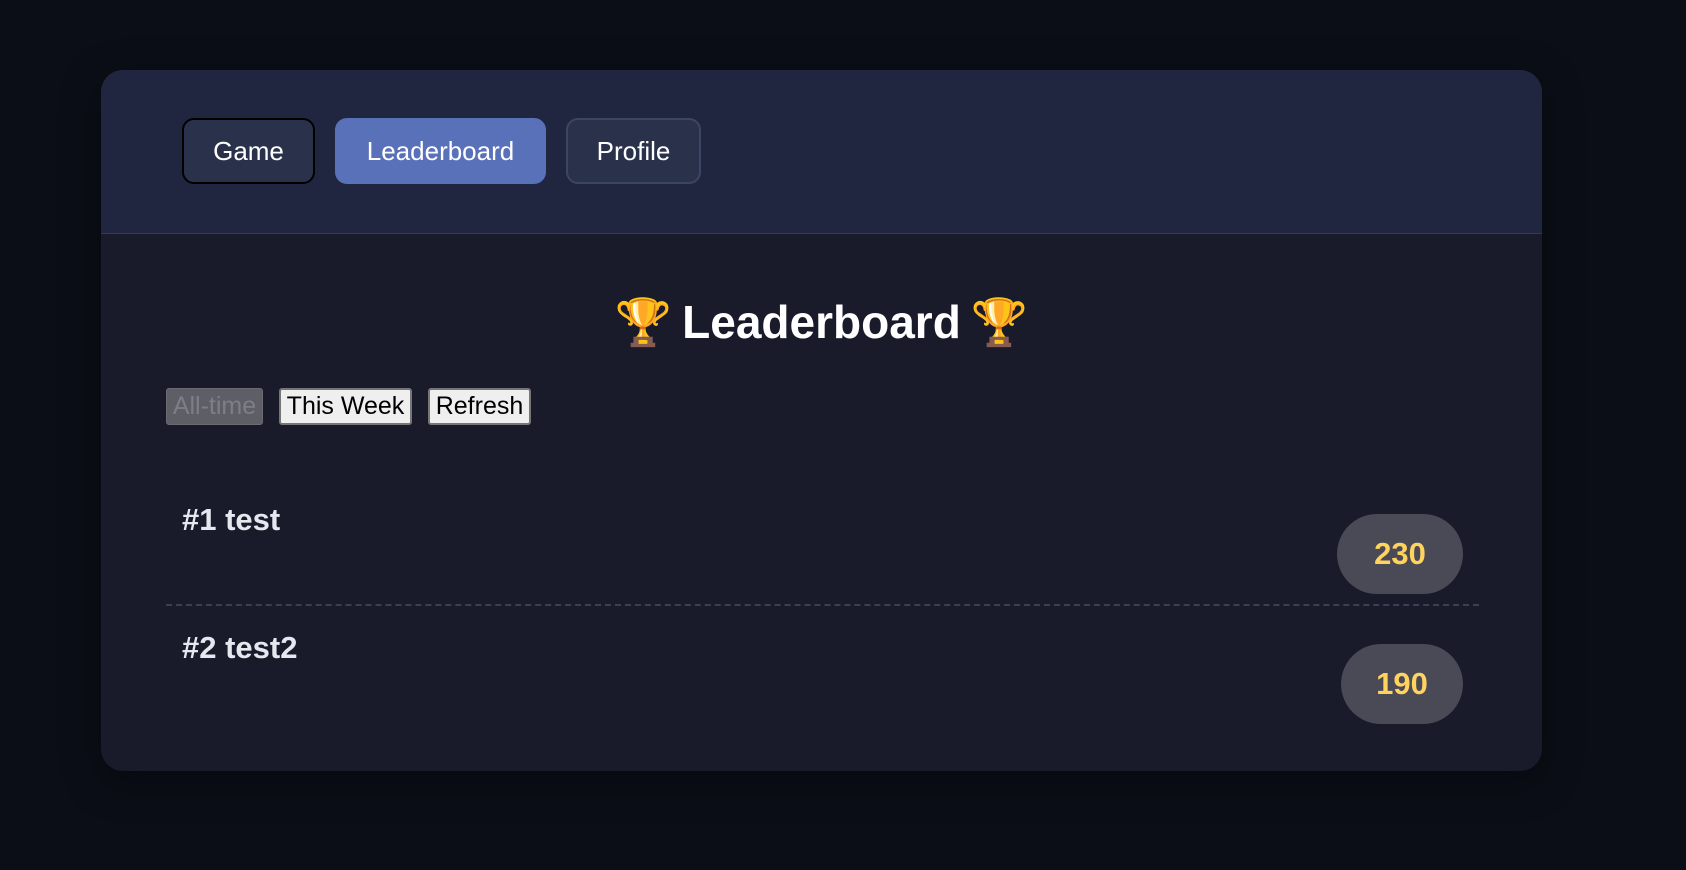 The width and height of the screenshot is (1686, 870). Describe the element at coordinates (633, 151) in the screenshot. I see `tab-profile: Profile` at that location.